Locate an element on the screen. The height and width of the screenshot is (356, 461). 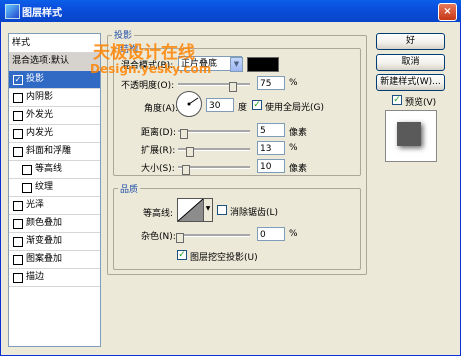
sidebar-item-bevel-emboss: 斜面和浮雕 is located at coordinates (54, 151).